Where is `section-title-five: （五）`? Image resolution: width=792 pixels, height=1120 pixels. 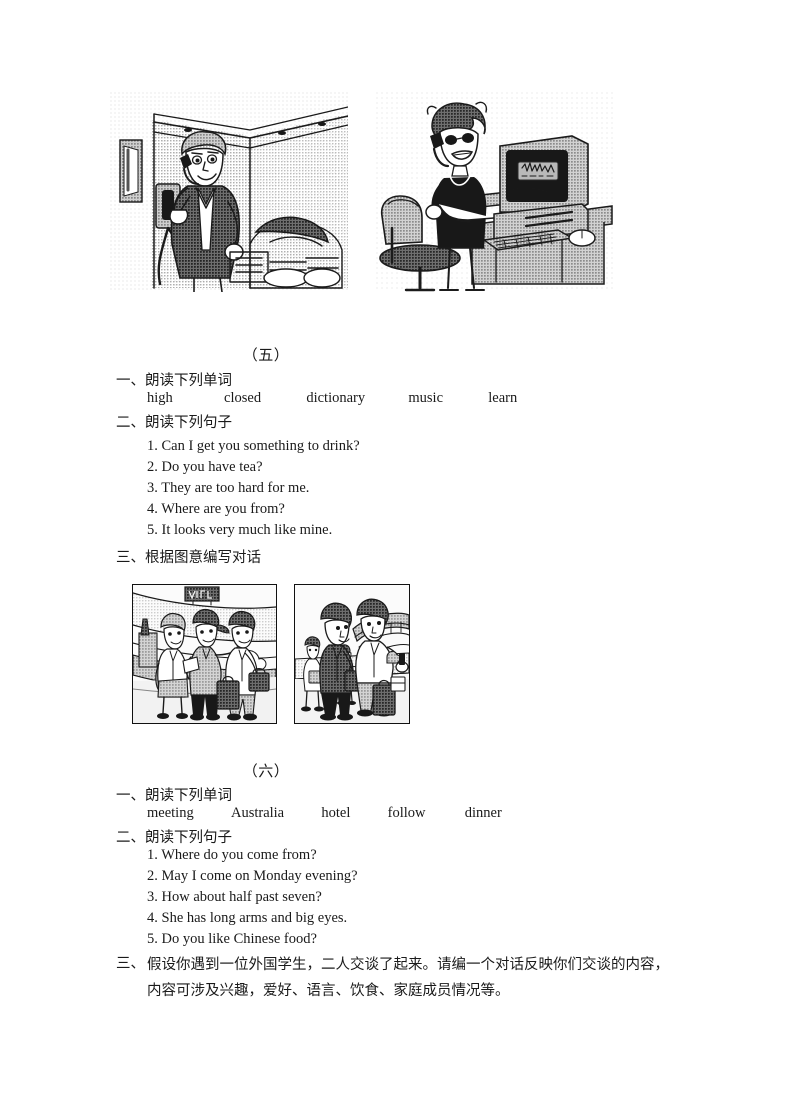
section-title-five: （五） is located at coordinates (266, 355).